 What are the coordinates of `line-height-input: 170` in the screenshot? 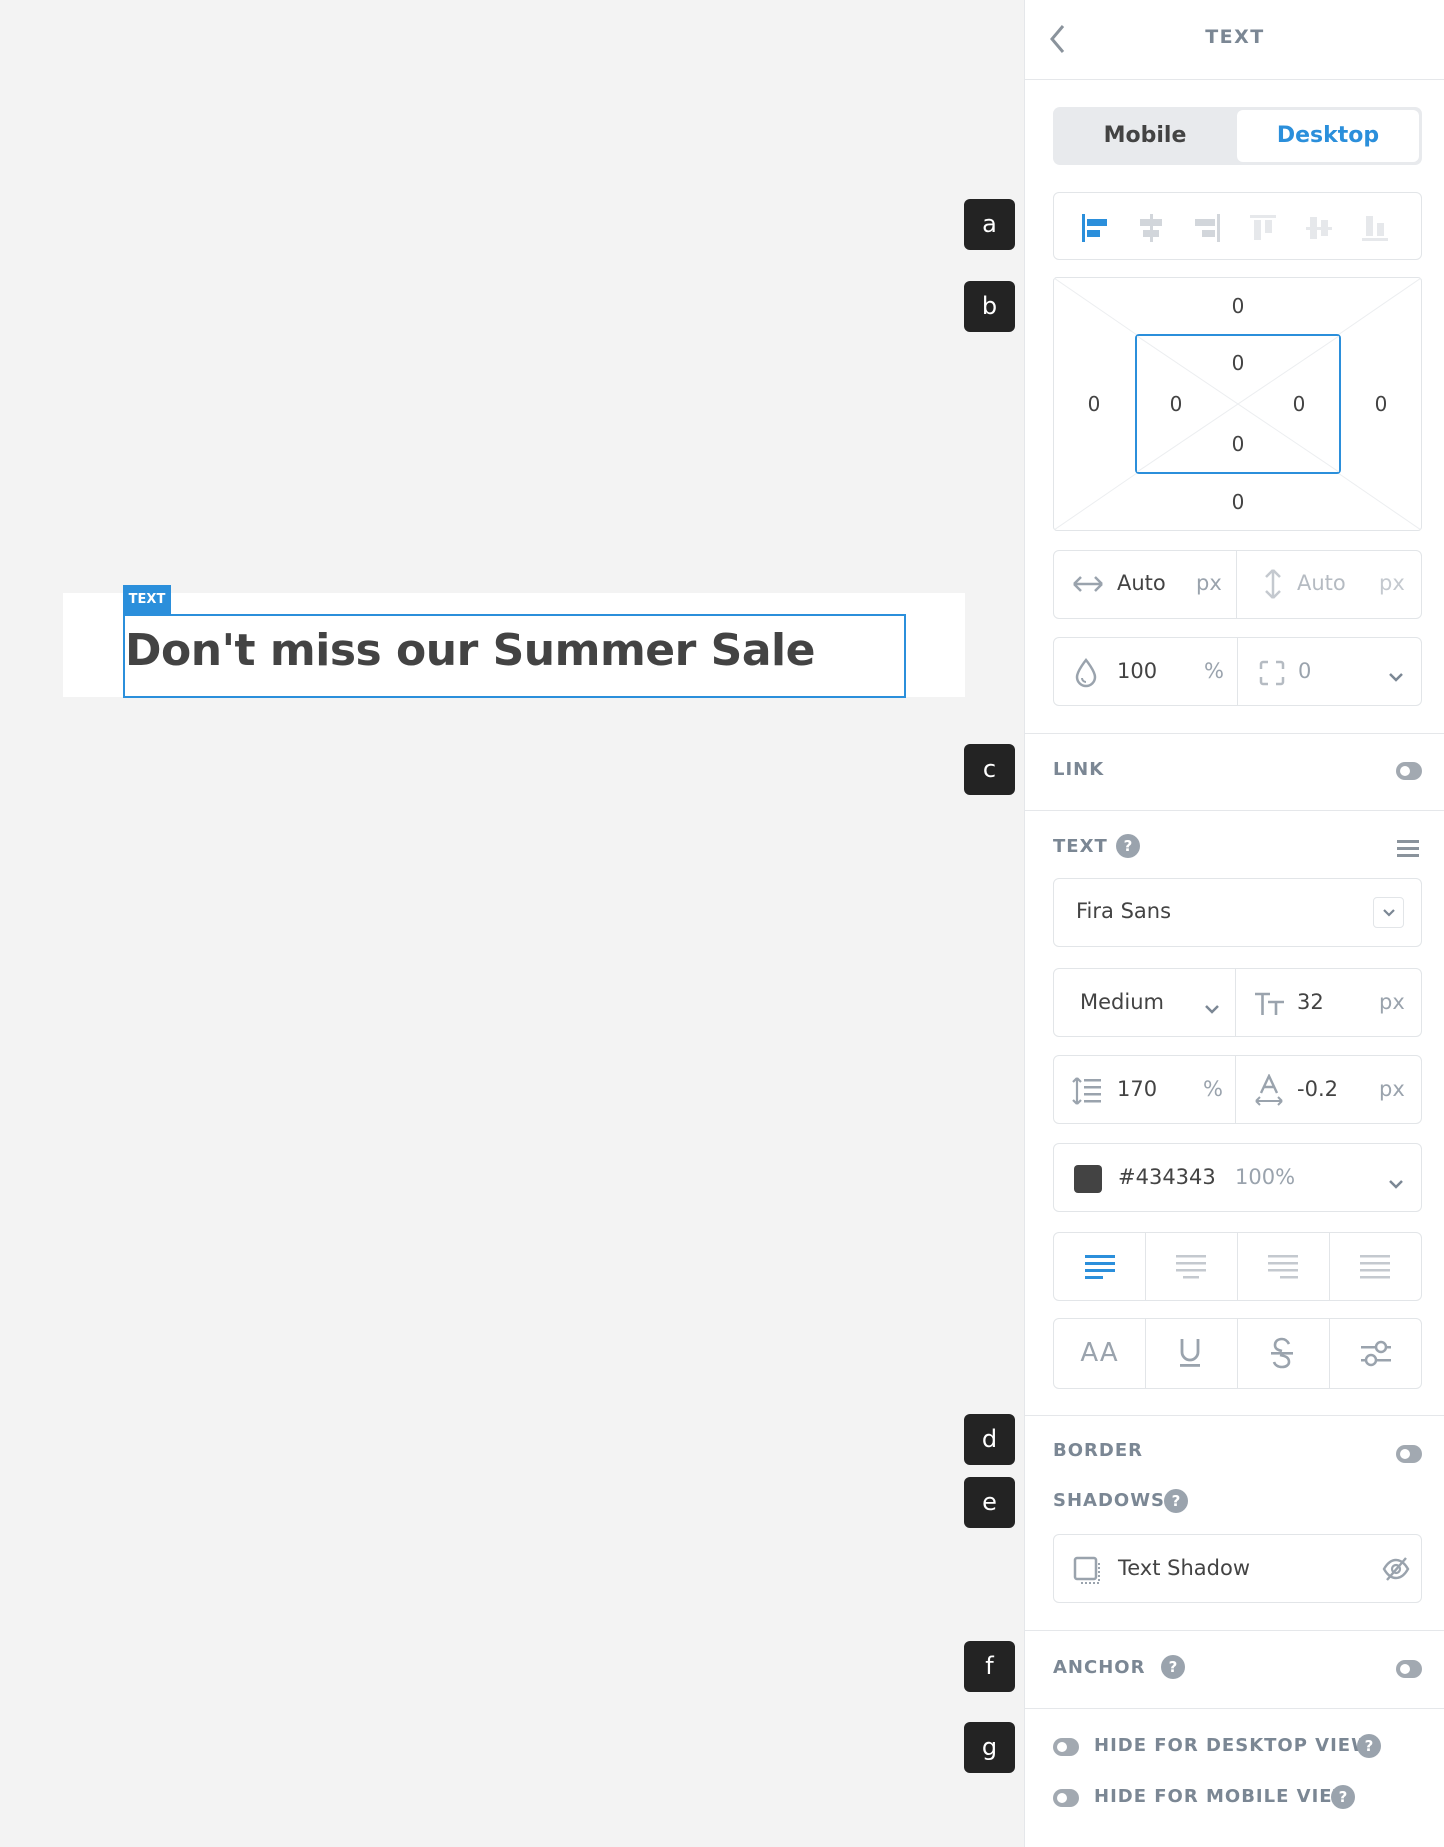 It's located at (1137, 1089).